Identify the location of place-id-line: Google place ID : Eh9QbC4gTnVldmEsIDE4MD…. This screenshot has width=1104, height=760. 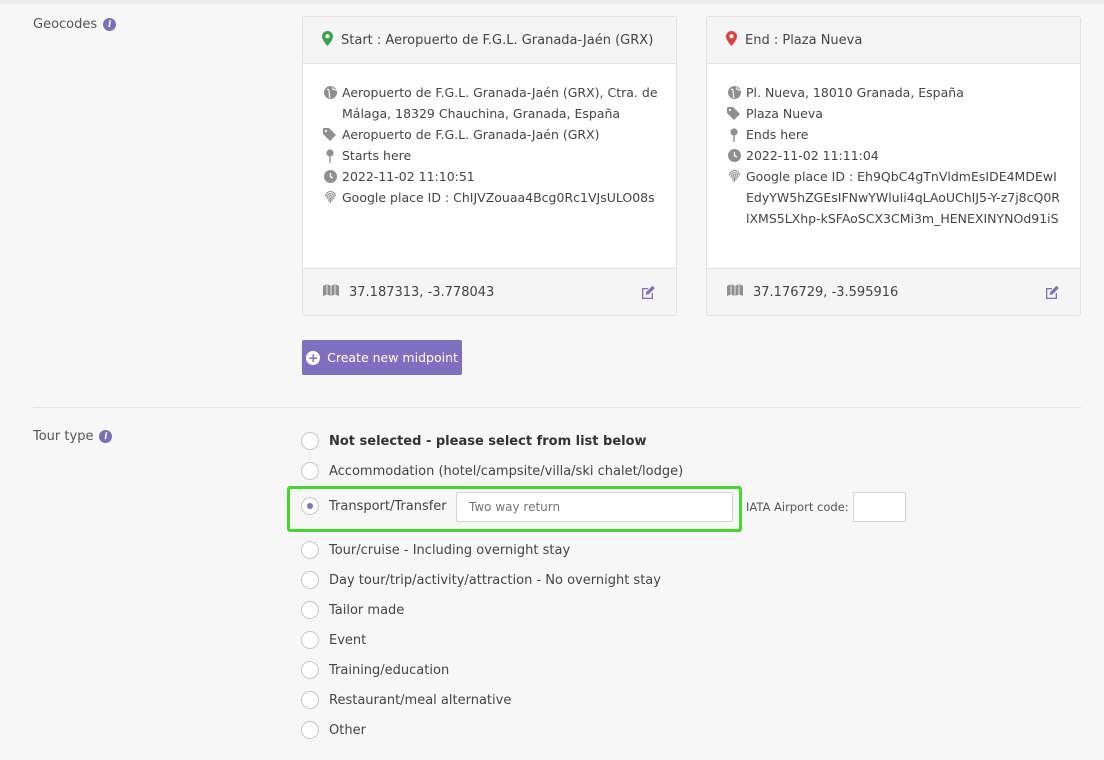
(894, 197).